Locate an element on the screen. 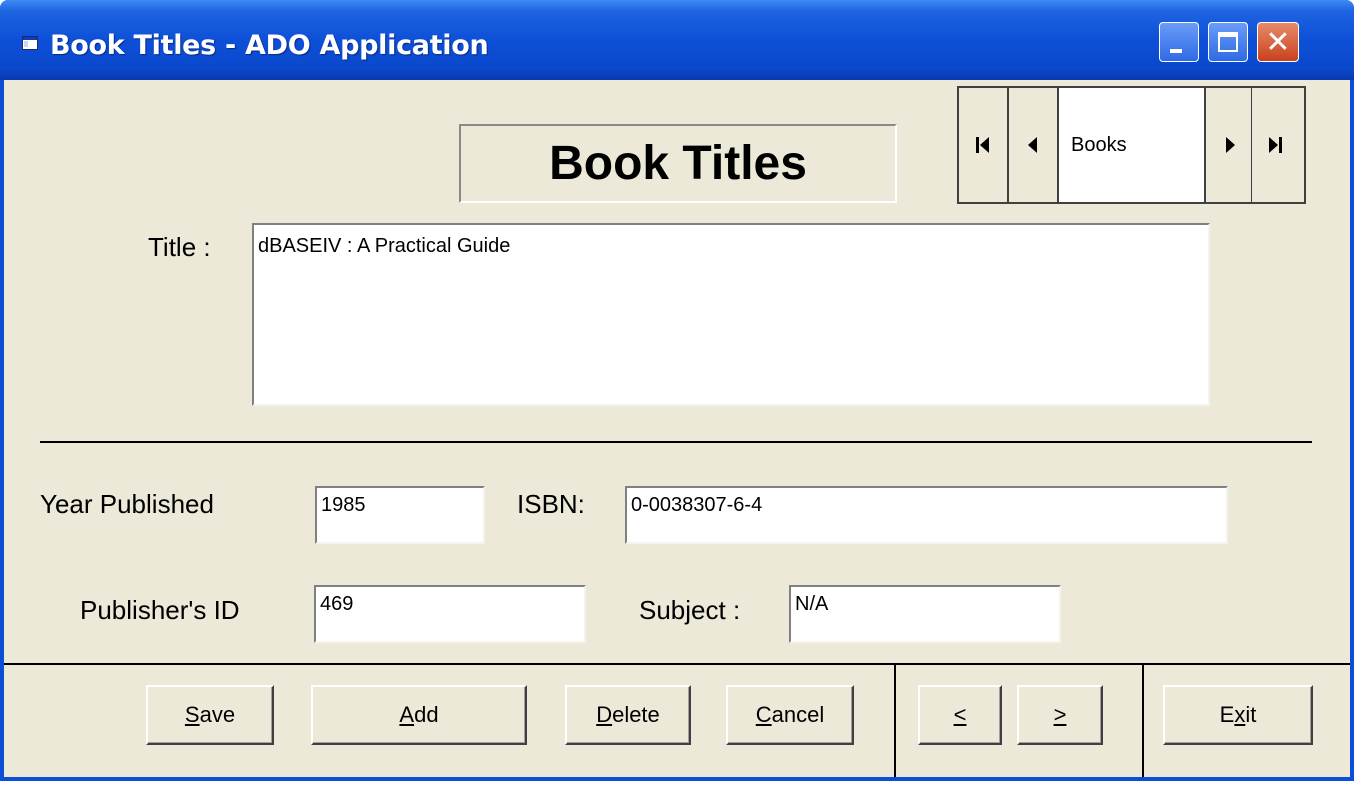  close-icon: ✕ is located at coordinates (1278, 42).